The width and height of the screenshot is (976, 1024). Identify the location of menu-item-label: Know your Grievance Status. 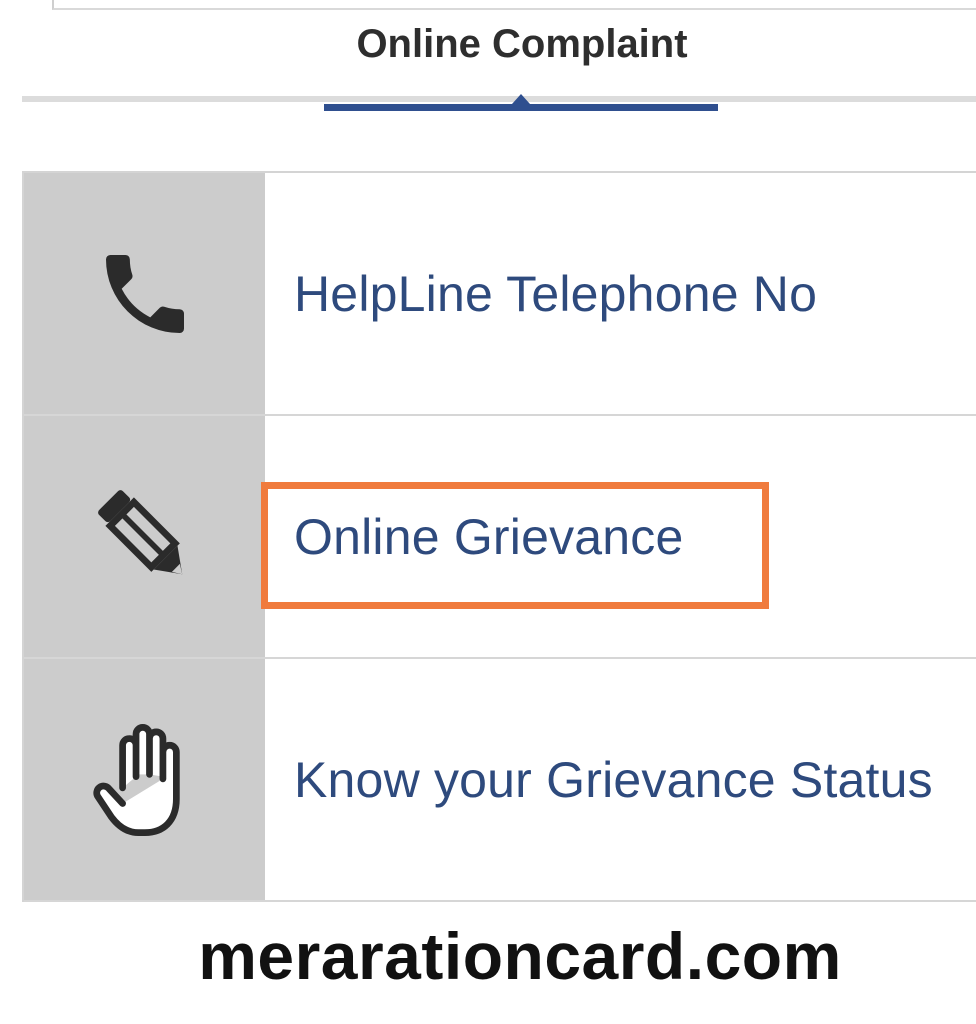
(613, 780).